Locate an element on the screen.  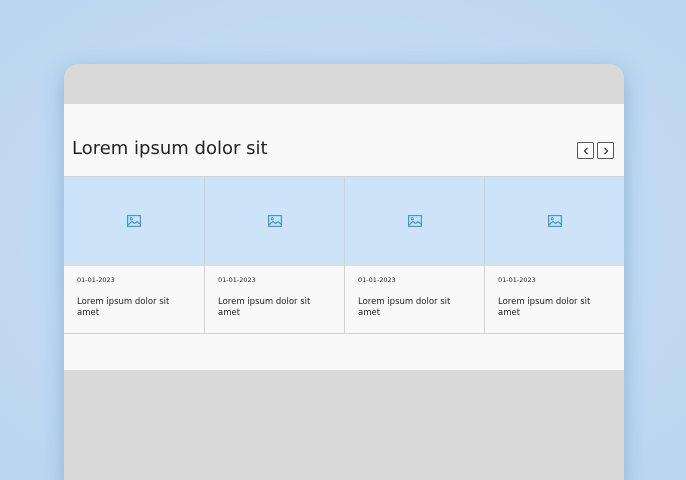
chevron-left-icon is located at coordinates (586, 151).